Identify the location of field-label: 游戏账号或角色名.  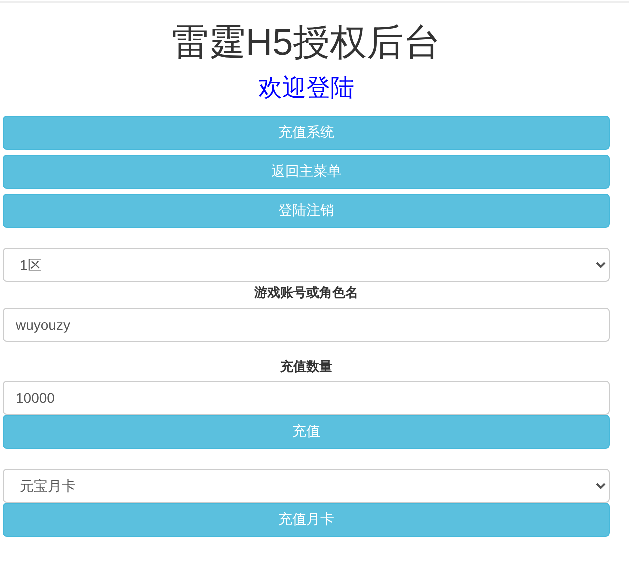
(307, 293).